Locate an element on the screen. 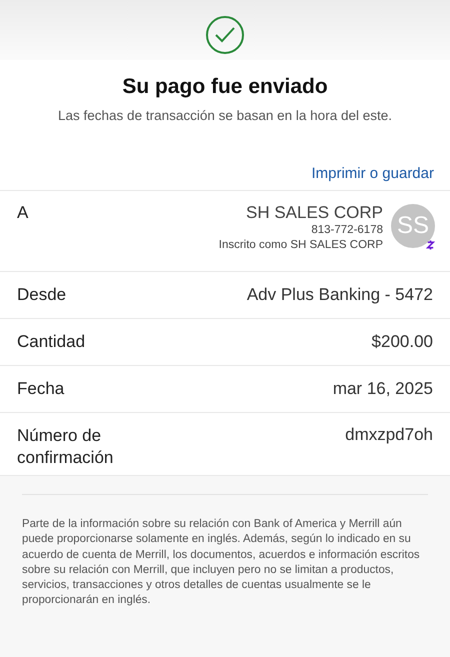  row-label: A is located at coordinates (22, 213).